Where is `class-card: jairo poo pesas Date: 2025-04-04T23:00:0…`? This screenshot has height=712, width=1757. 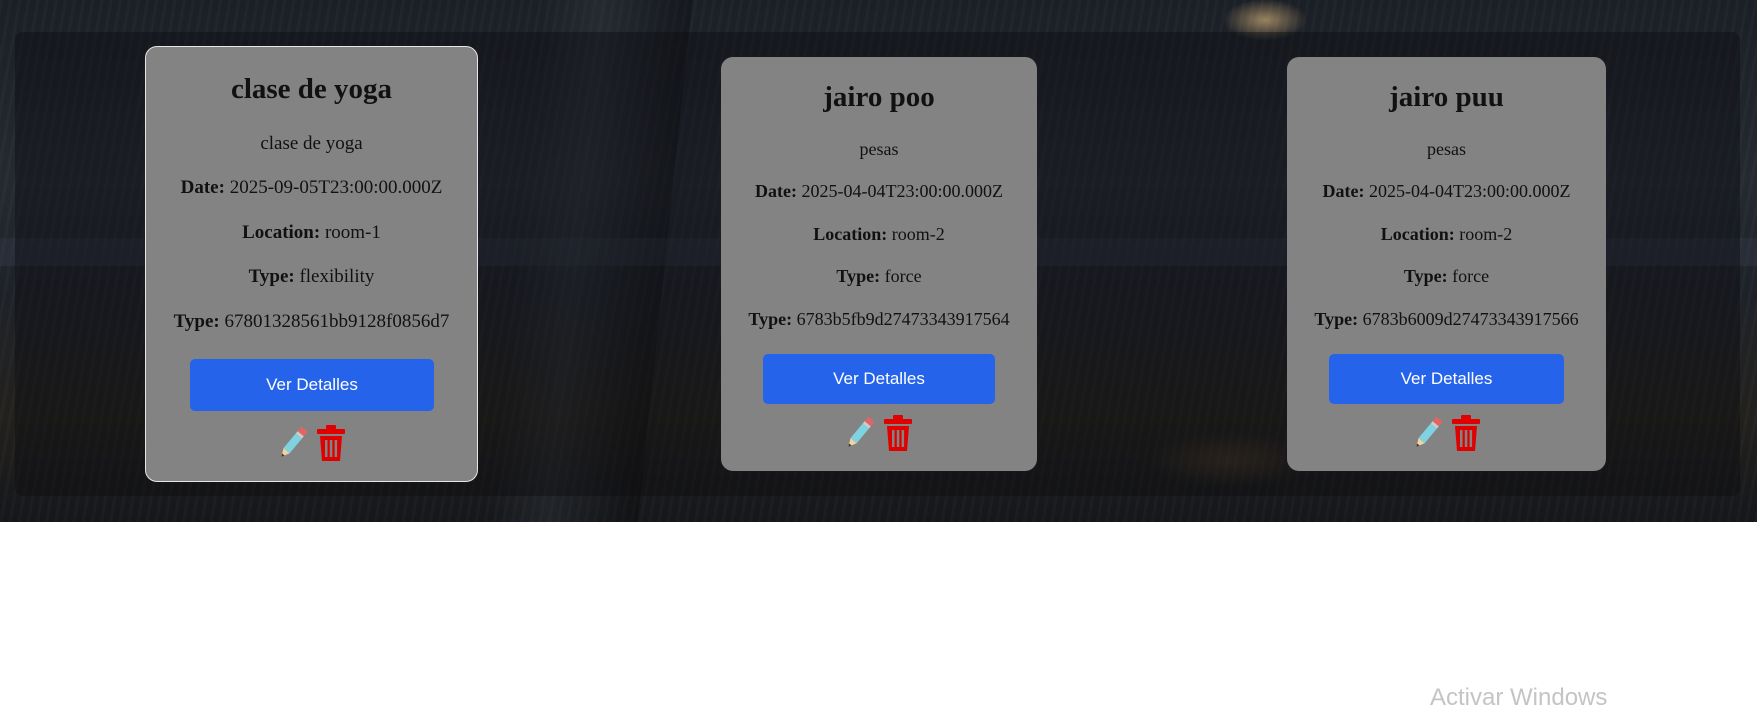 class-card: jairo poo pesas Date: 2025-04-04T23:00:0… is located at coordinates (879, 264).